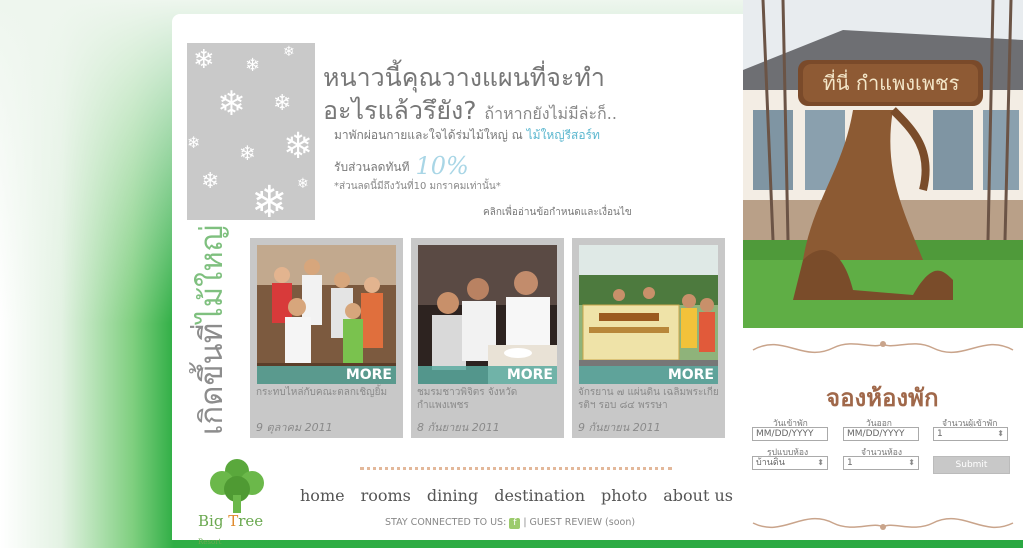 This screenshot has width=1023, height=548. What do you see at coordinates (213, 521) in the screenshot?
I see `logo-big: Big` at bounding box center [213, 521].